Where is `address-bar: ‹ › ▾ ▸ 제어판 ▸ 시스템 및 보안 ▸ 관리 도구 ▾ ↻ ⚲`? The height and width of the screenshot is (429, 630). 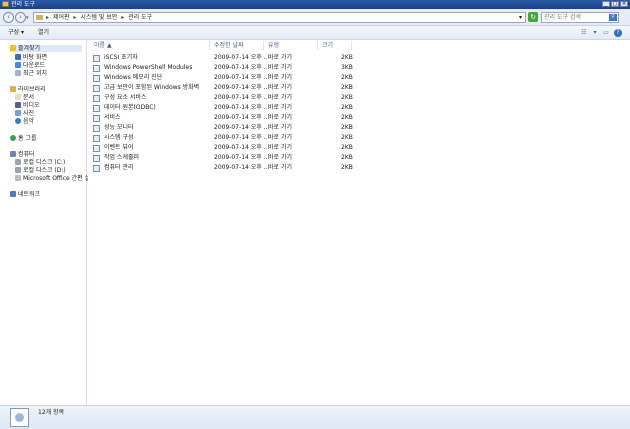 address-bar: ‹ › ▾ ▸ 제어판 ▸ 시스템 및 보안 ▸ 관리 도구 ▾ ↻ ⚲ is located at coordinates (315, 17).